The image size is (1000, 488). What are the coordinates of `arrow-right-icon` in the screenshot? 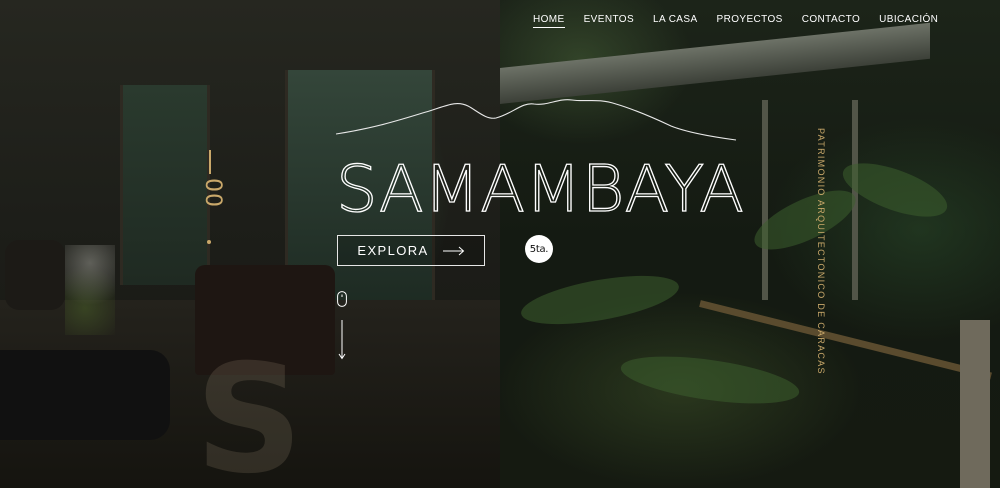 It's located at (453, 250).